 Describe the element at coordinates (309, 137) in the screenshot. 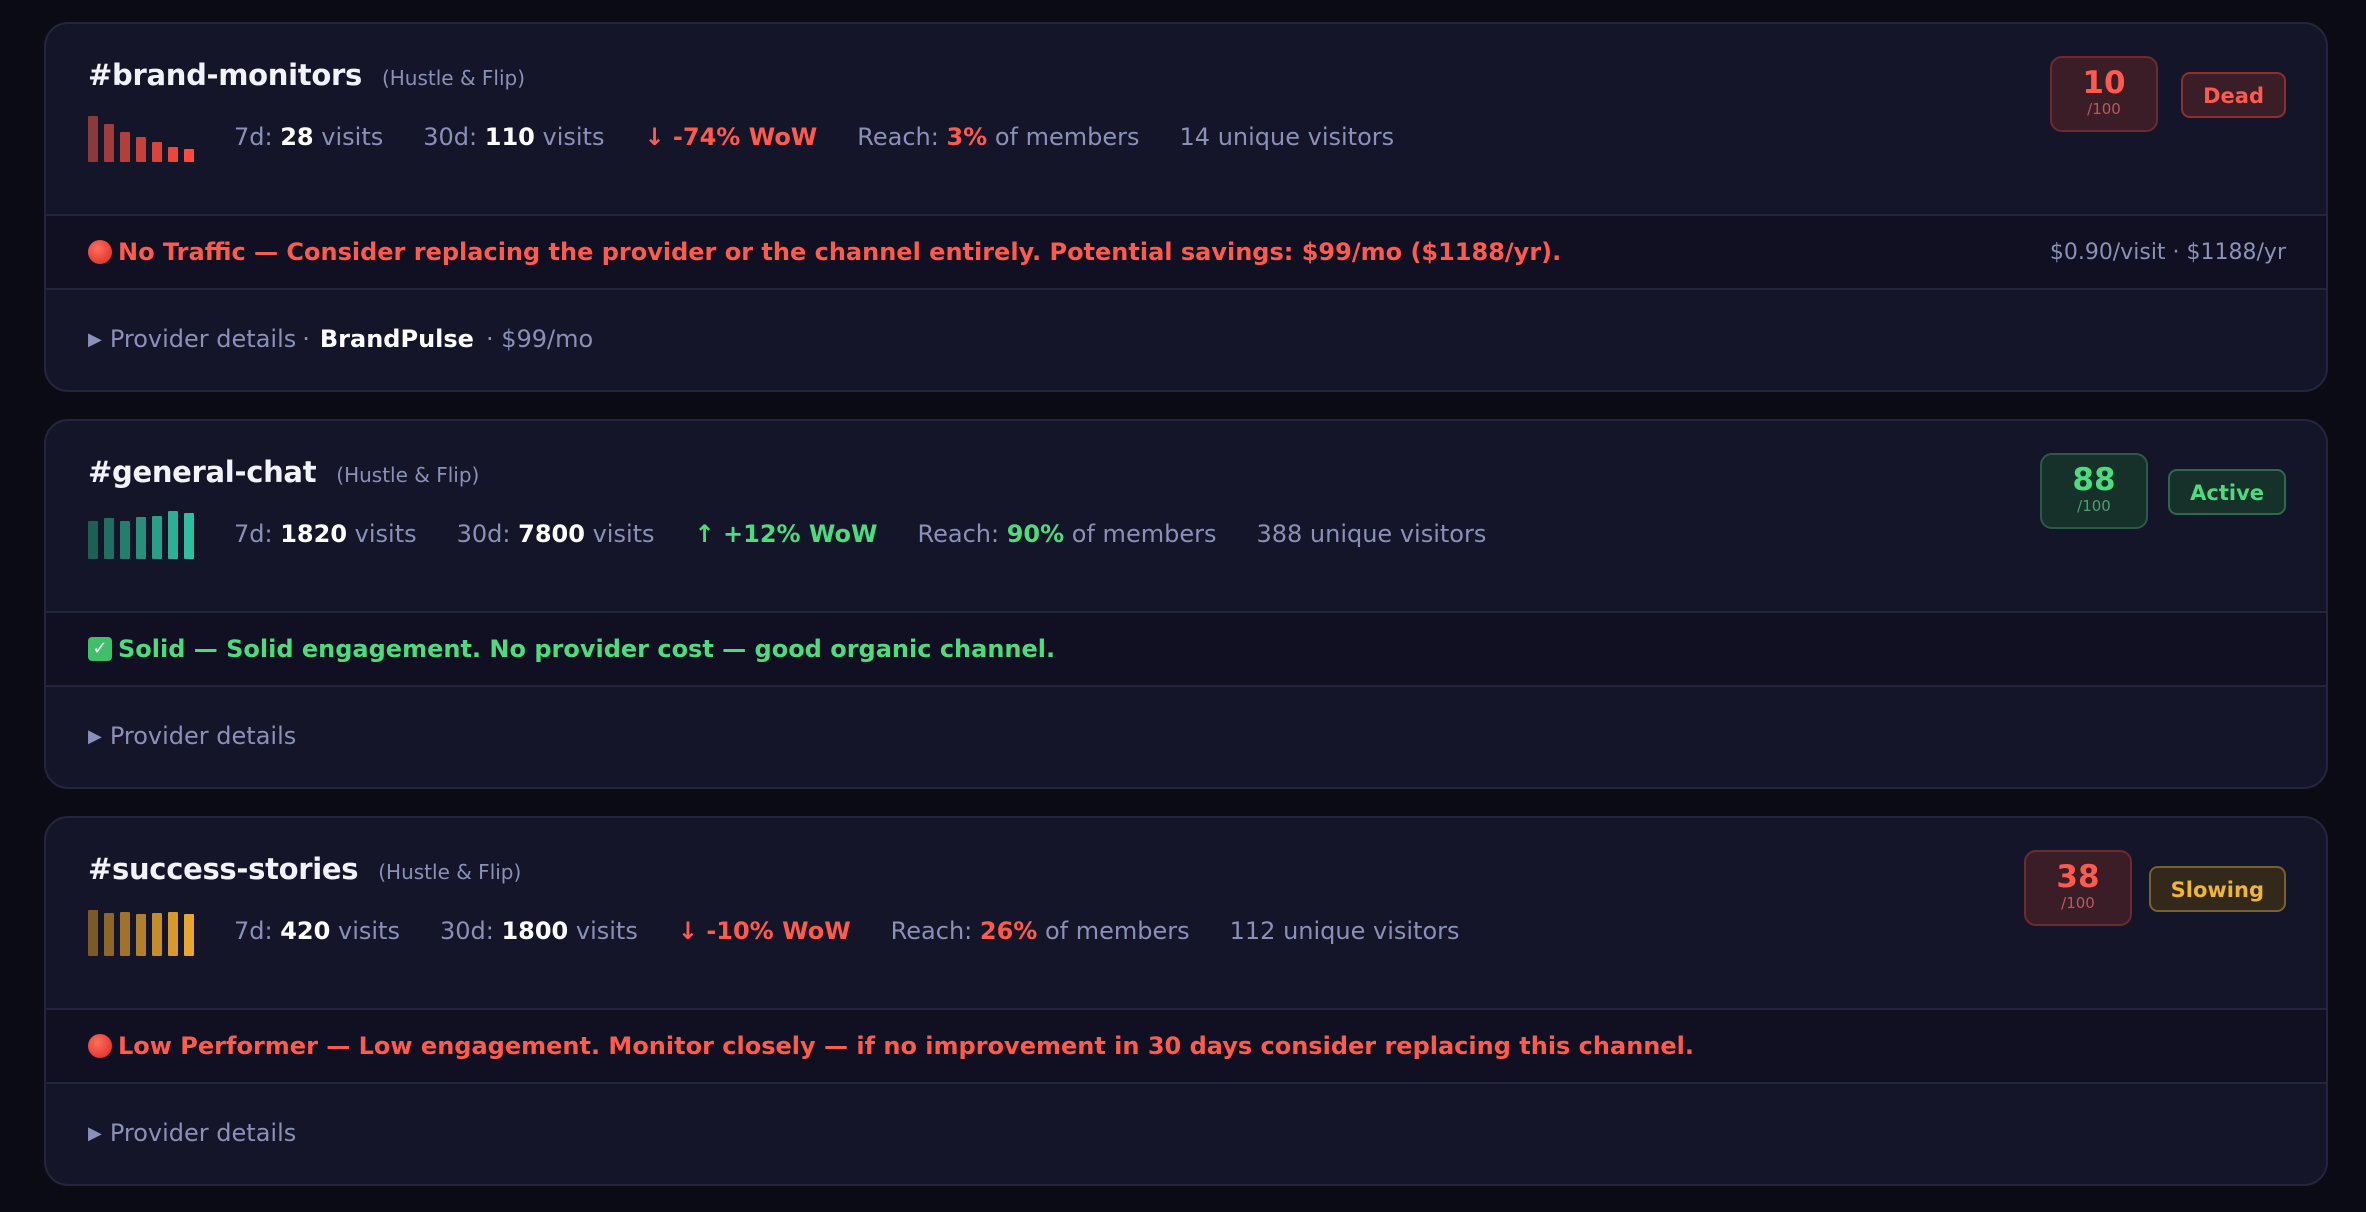

I see `visits-7d: 7d: 28 visits` at that location.